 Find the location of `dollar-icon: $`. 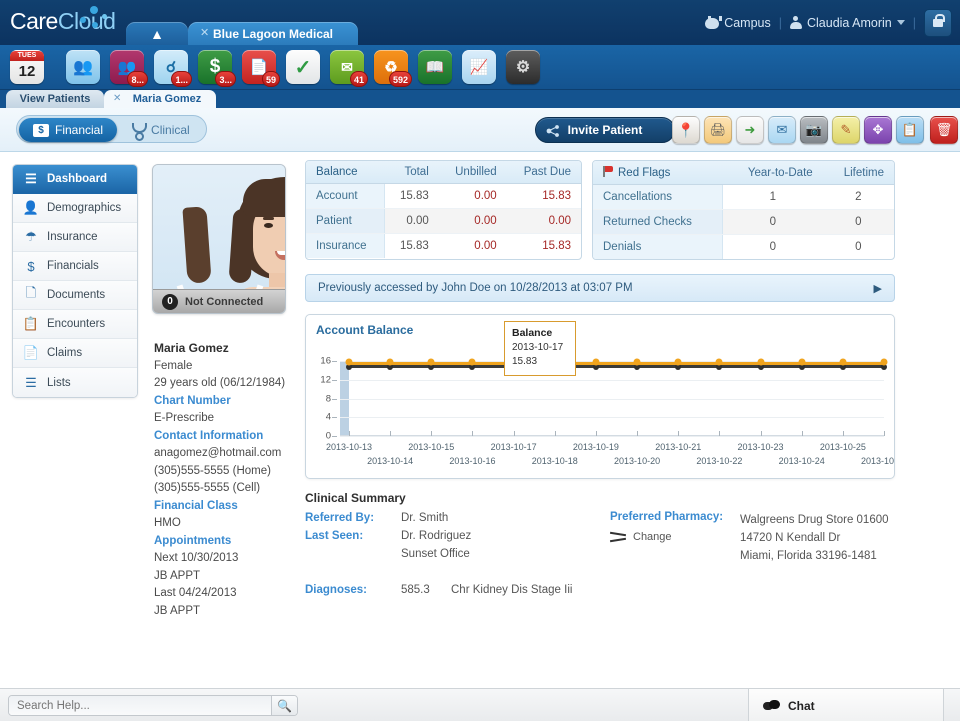

dollar-icon: $ is located at coordinates (31, 266).